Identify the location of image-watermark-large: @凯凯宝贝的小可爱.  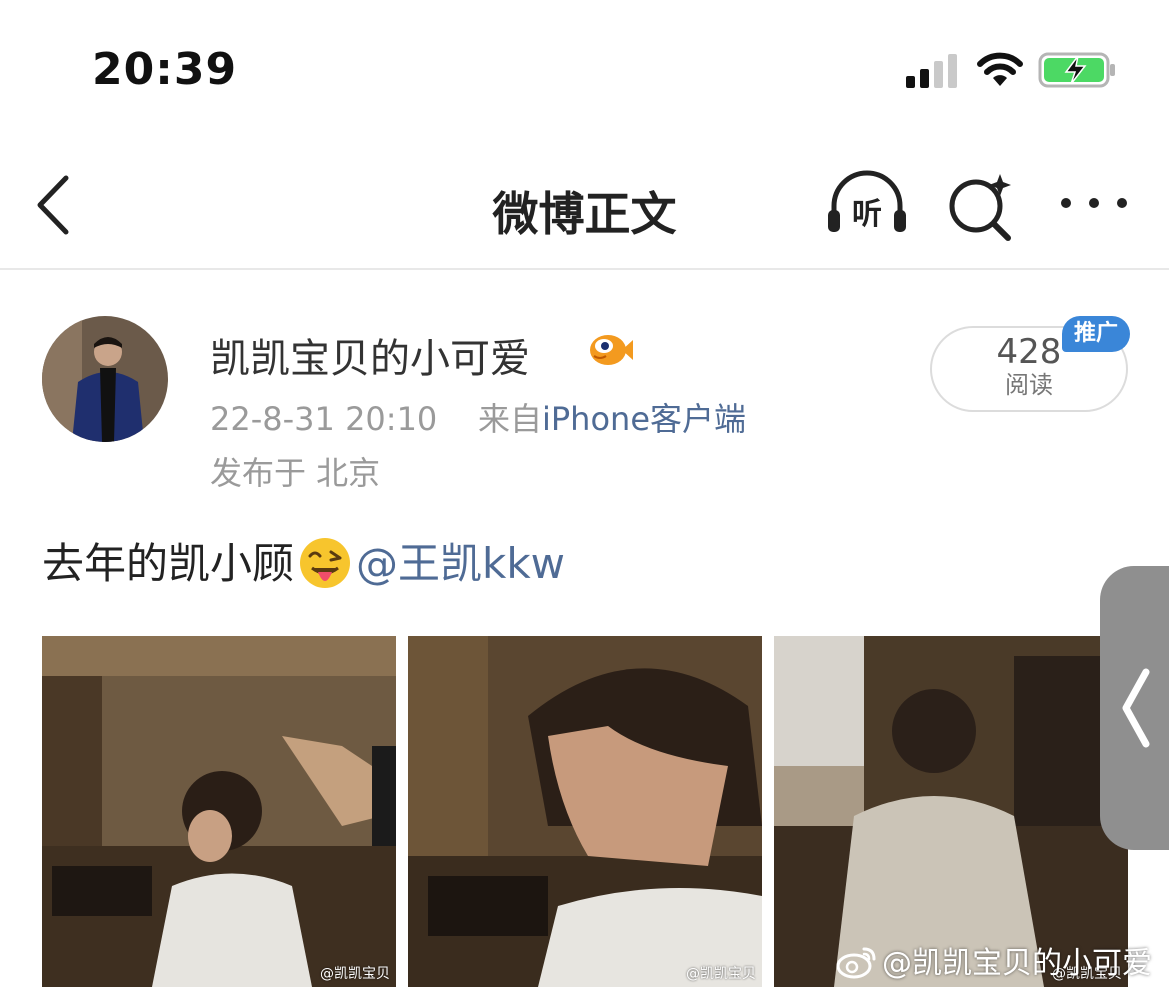
(994, 960).